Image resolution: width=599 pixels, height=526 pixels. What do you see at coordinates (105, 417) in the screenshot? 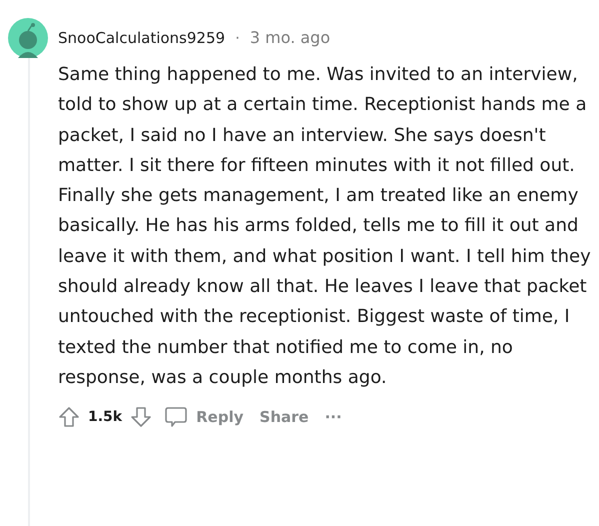
I see `vote-score: 1.5k` at bounding box center [105, 417].